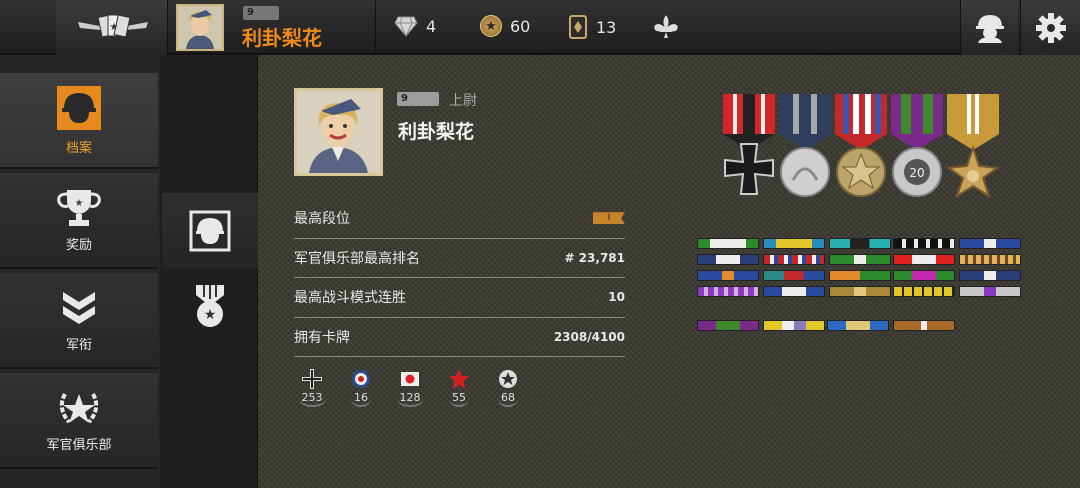 The image size is (1080, 488). Describe the element at coordinates (508, 379) in the screenshot. I see `us-star-icon` at that location.